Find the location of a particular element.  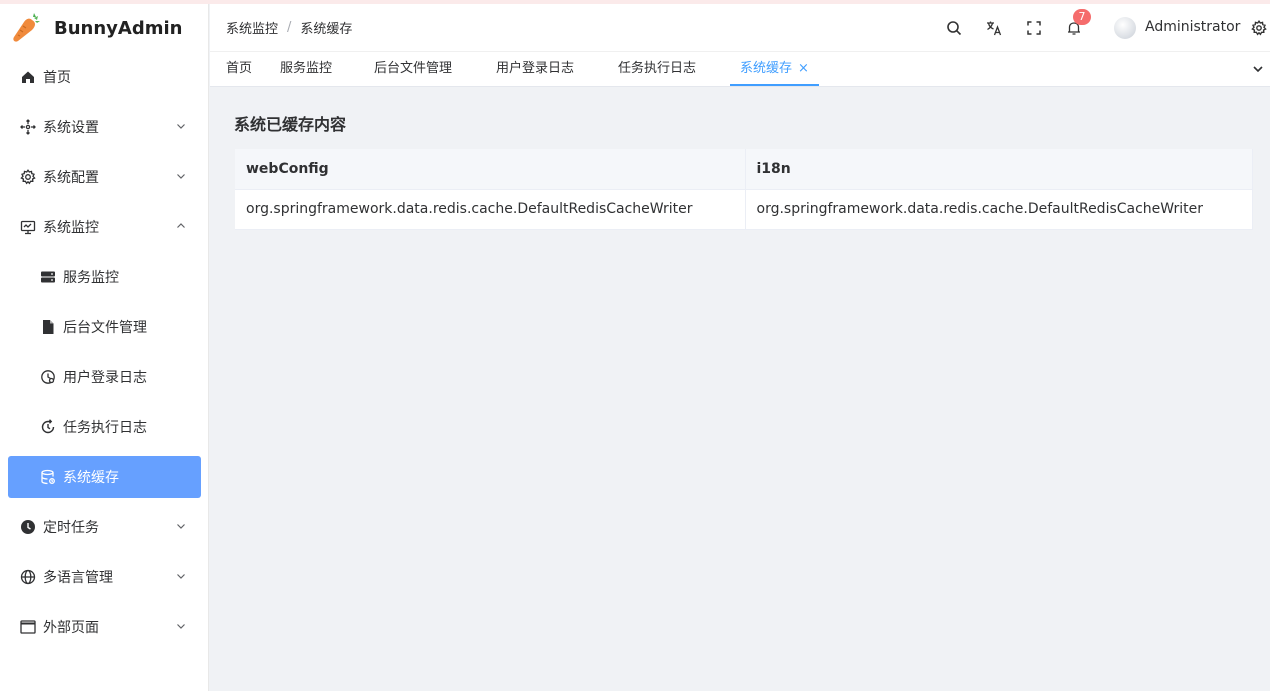

table-header-row: webConfig i18n is located at coordinates (744, 169).